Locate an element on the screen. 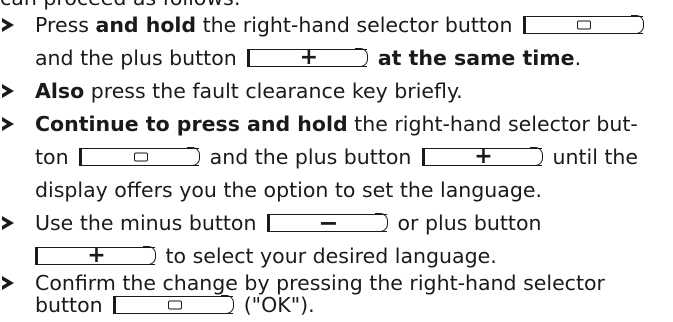 The image size is (673, 322). step-3-line2-text-b: and the plus button is located at coordinates (310, 157).